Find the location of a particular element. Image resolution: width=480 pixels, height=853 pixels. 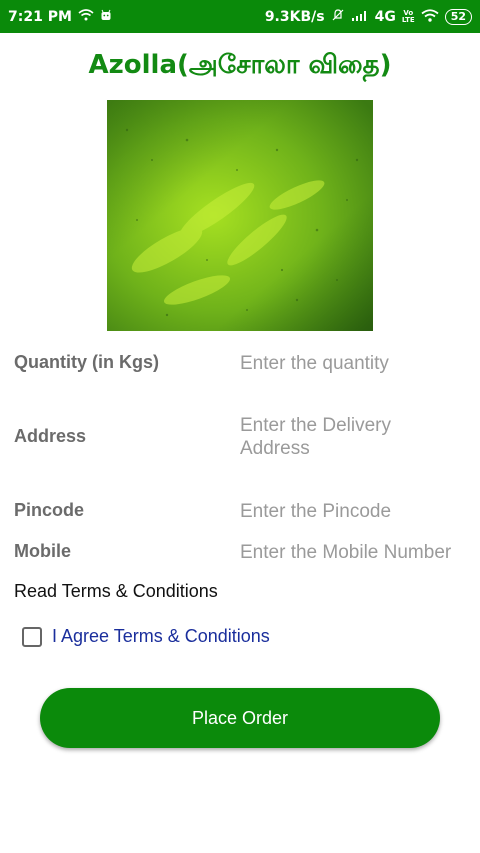

network-speed: 9.3KB/s is located at coordinates (294, 16).